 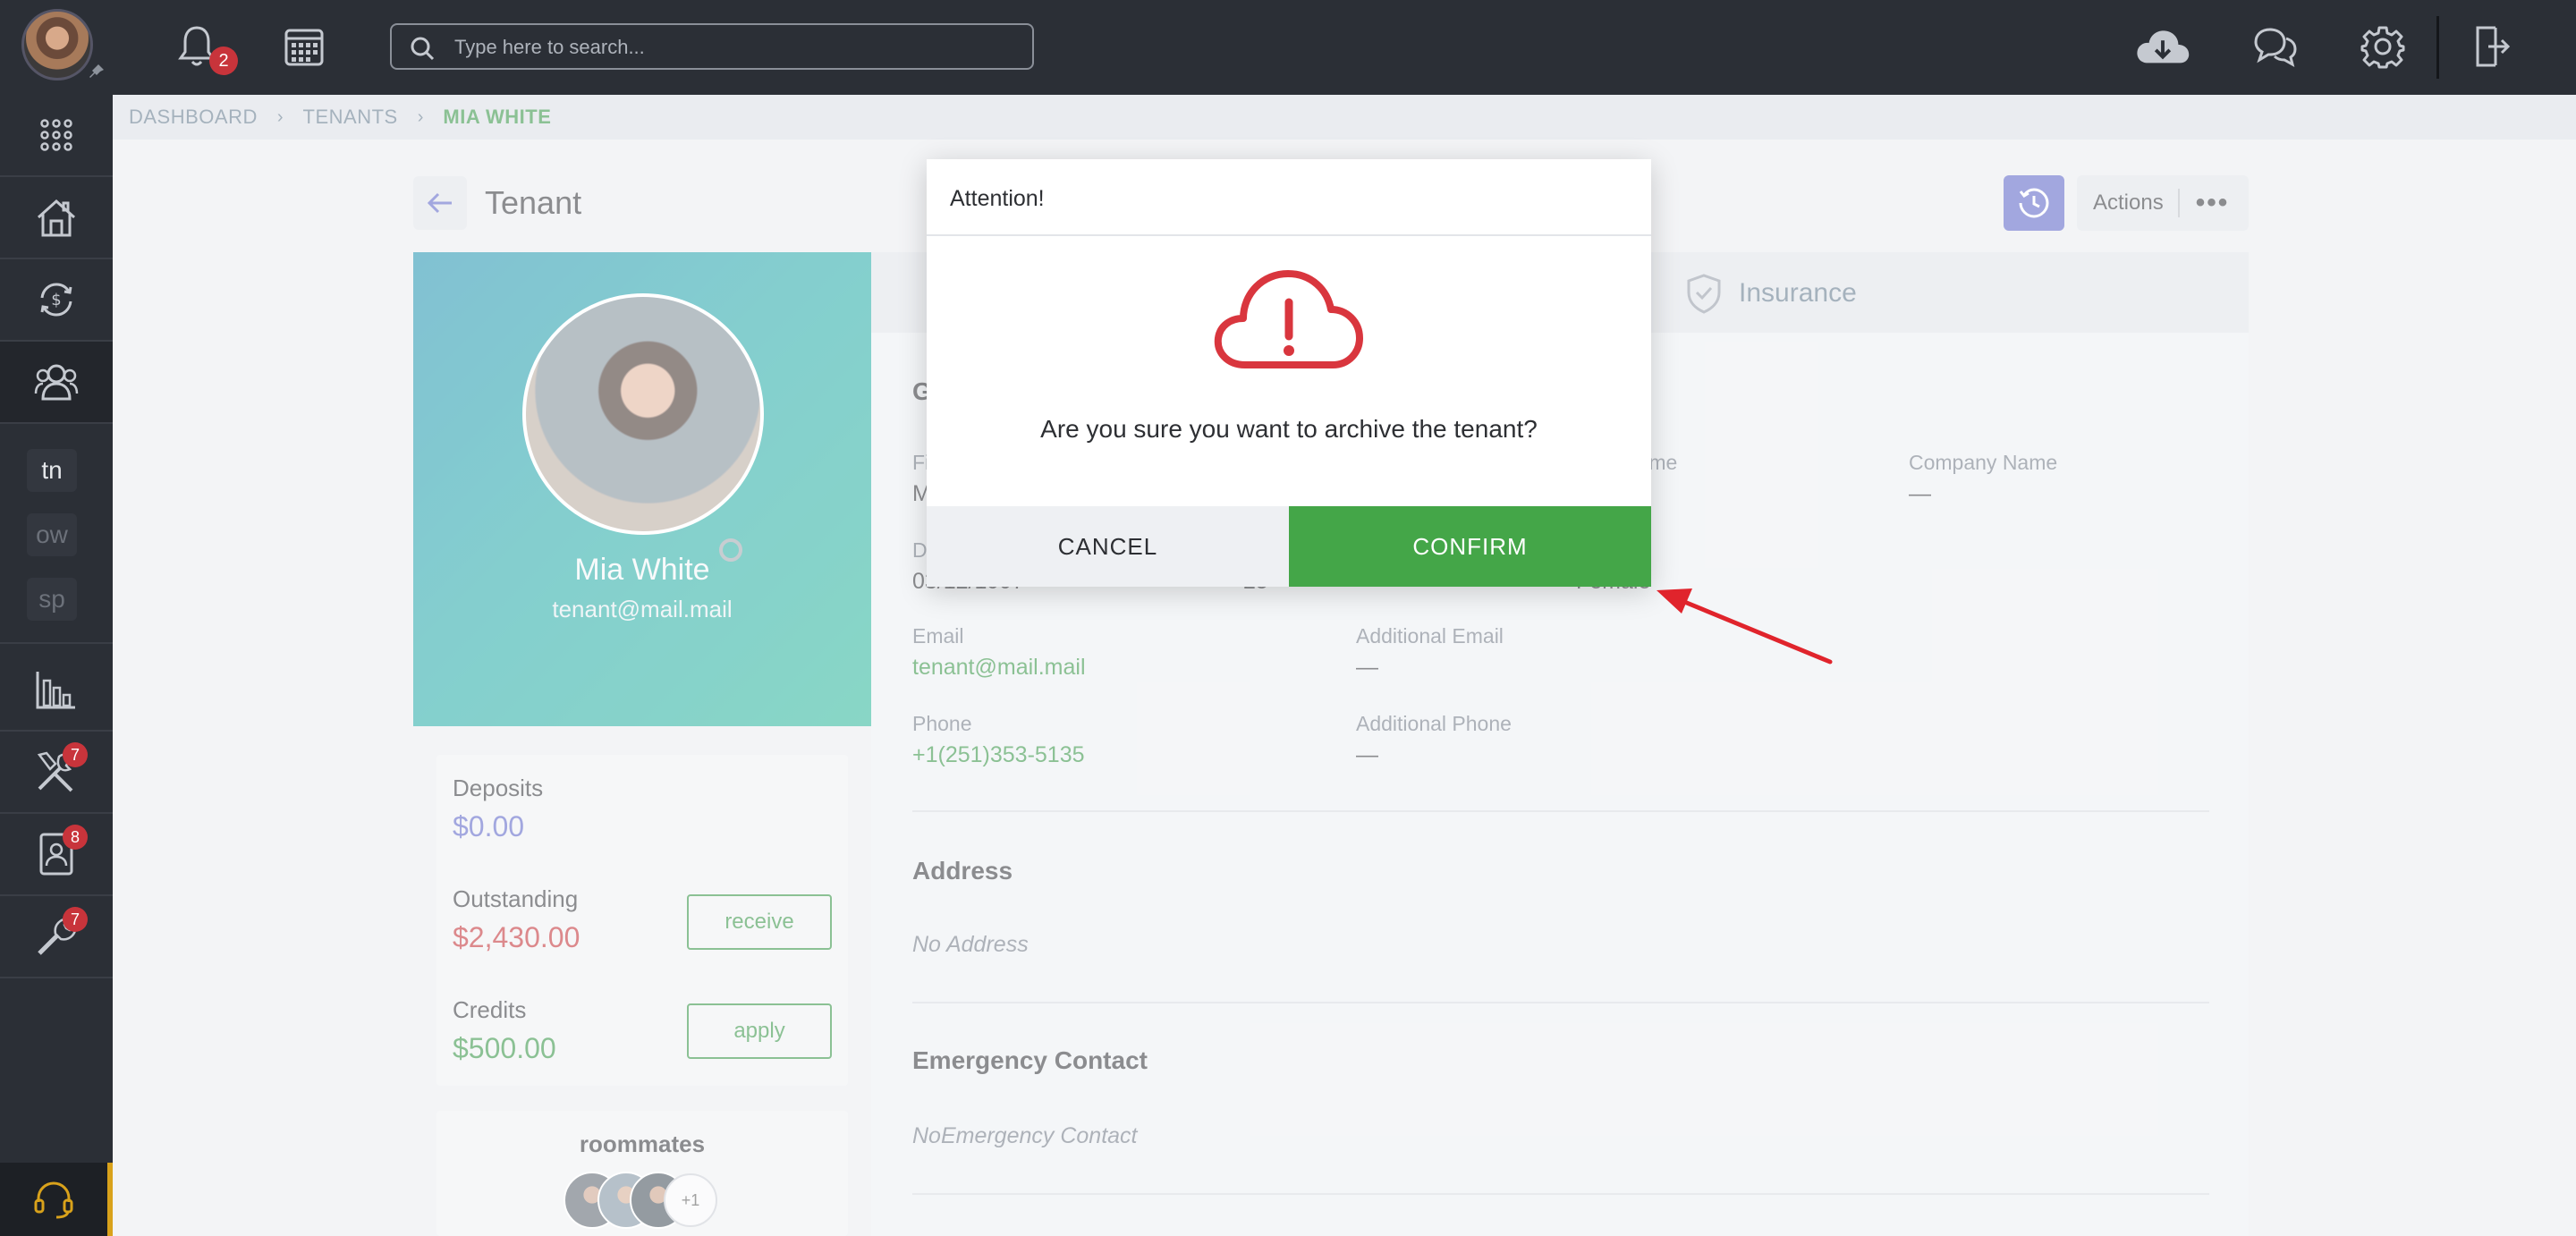 I want to click on dollar-cycle-icon: $, so click(x=56, y=300).